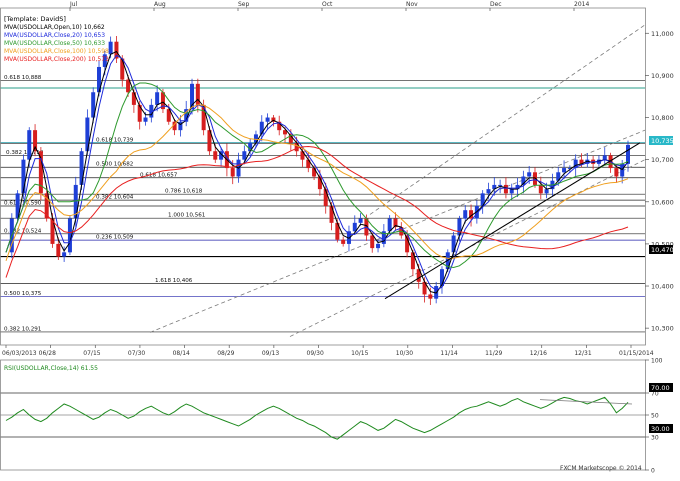 Image resolution: width=680 pixels, height=481 pixels. Describe the element at coordinates (73, 4) in the screenshot. I see `month-tick-label: Jul` at that location.